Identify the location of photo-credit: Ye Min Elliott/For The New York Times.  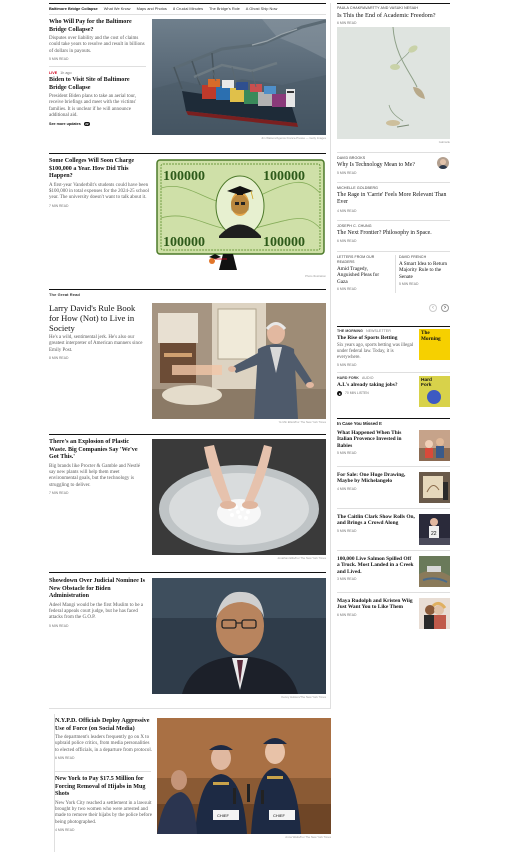
(302, 422).